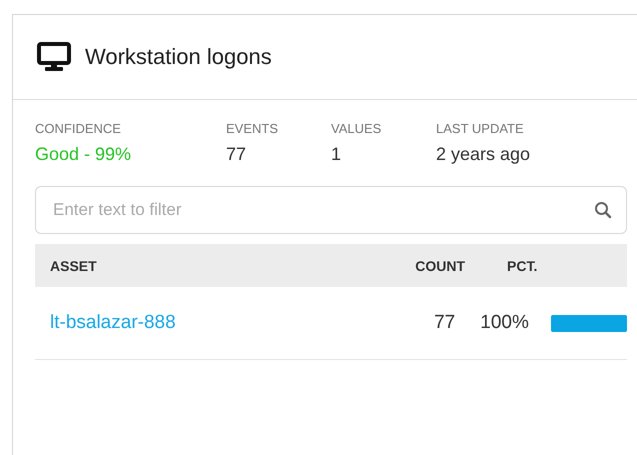 The height and width of the screenshot is (455, 637). I want to click on column-header: PCT., so click(522, 266).